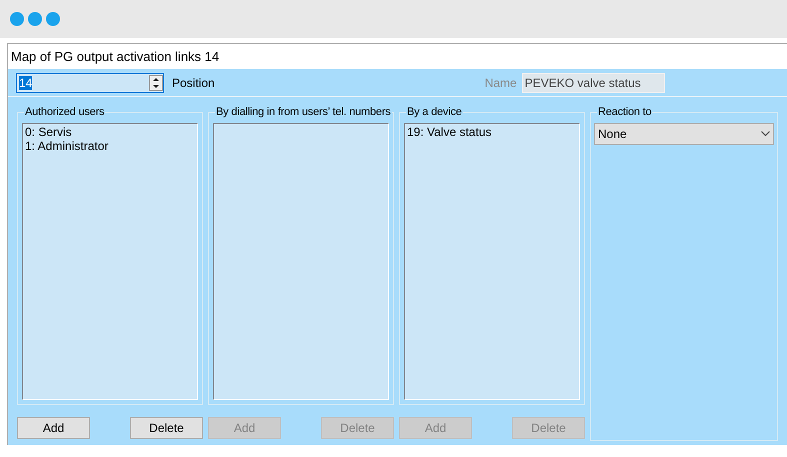 This screenshot has width=787, height=457. What do you see at coordinates (765, 134) in the screenshot?
I see `chevron-down-icon` at bounding box center [765, 134].